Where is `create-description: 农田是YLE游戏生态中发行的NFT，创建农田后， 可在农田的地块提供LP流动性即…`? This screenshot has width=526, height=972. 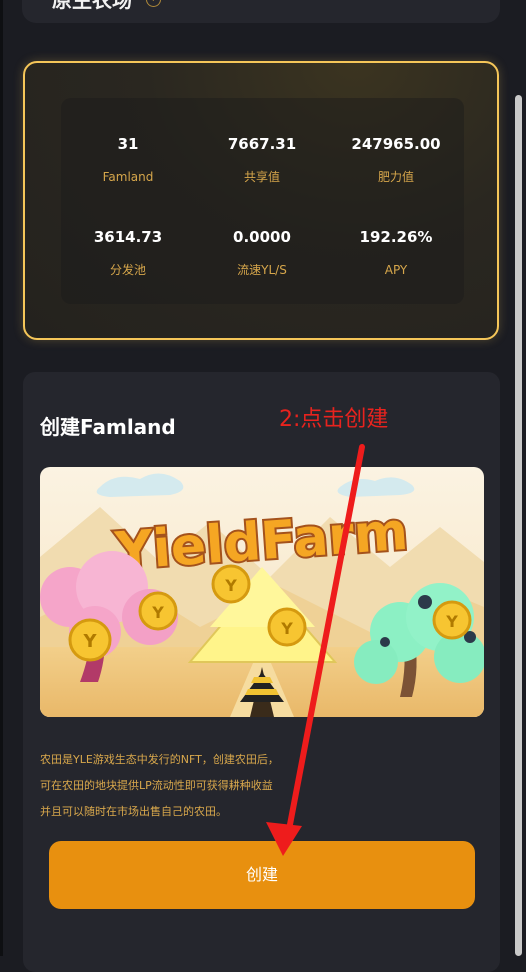
create-description: 农田是YLE游戏生态中发行的NFT，创建农田后， 可在农田的地块提供LP流动性即… is located at coordinates (250, 786).